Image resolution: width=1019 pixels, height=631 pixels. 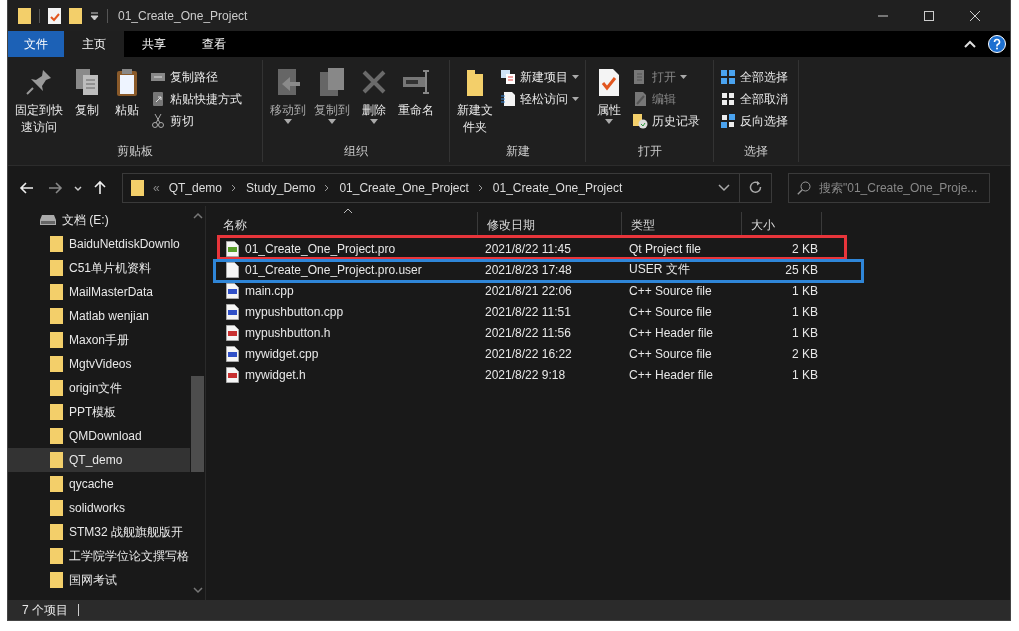 I want to click on properties-icon, so click(x=54, y=15).